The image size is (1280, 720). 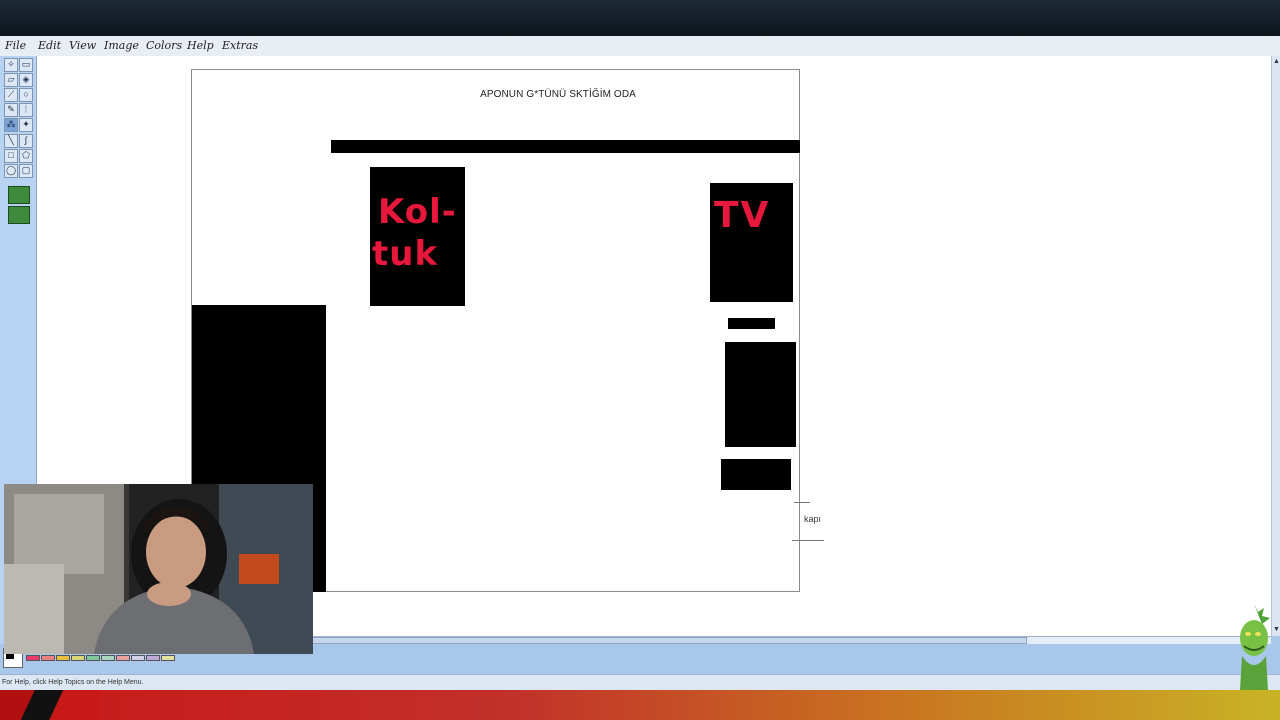 I want to click on drawing-title: APONUN G*TÜNÜ SKTİĞİM ODA, so click(x=558, y=94).